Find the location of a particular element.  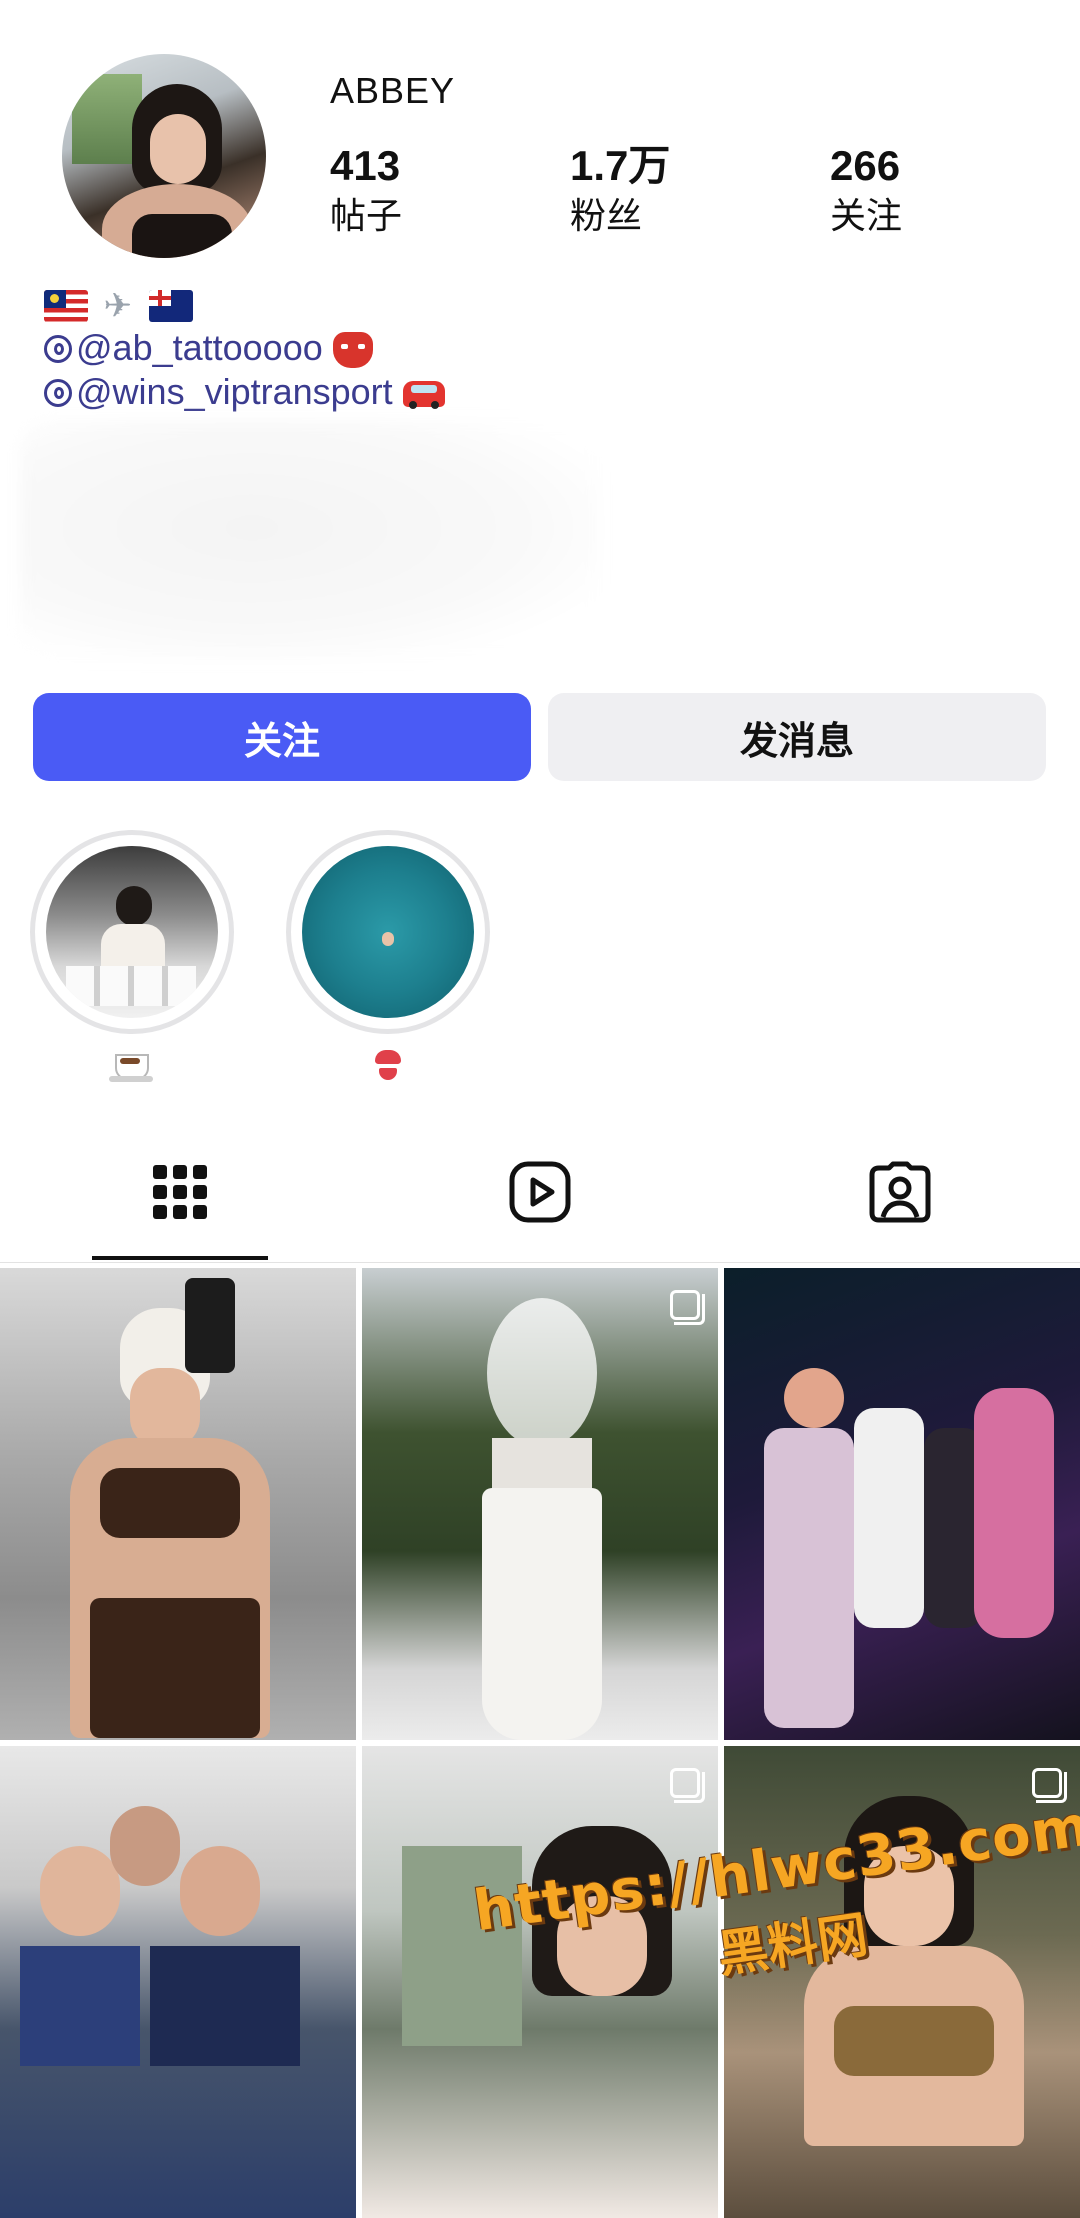

hot-beverage-icon is located at coordinates (131, 1068).